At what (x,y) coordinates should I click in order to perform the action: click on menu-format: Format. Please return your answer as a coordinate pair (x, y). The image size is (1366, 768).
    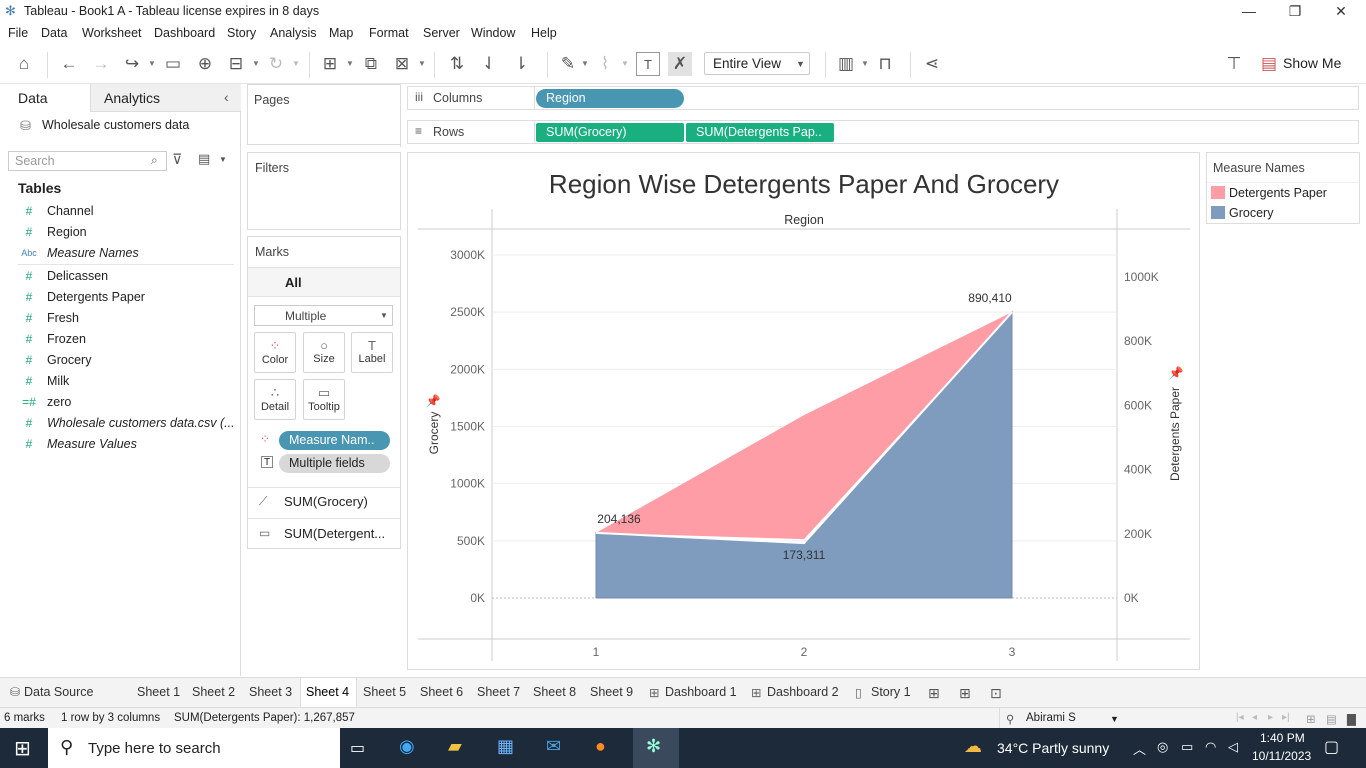
    Looking at the image, I should click on (389, 33).